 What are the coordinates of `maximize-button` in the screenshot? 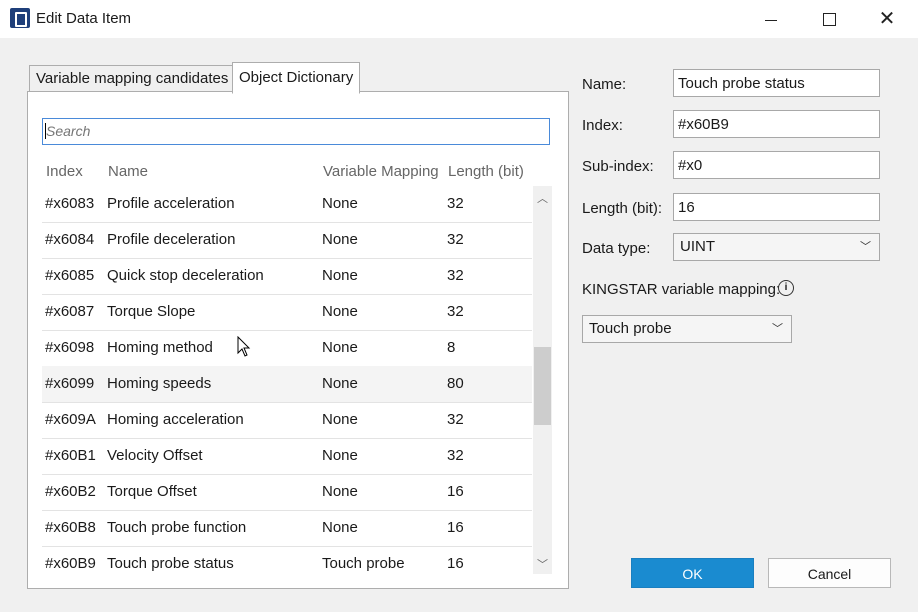 It's located at (829, 19).